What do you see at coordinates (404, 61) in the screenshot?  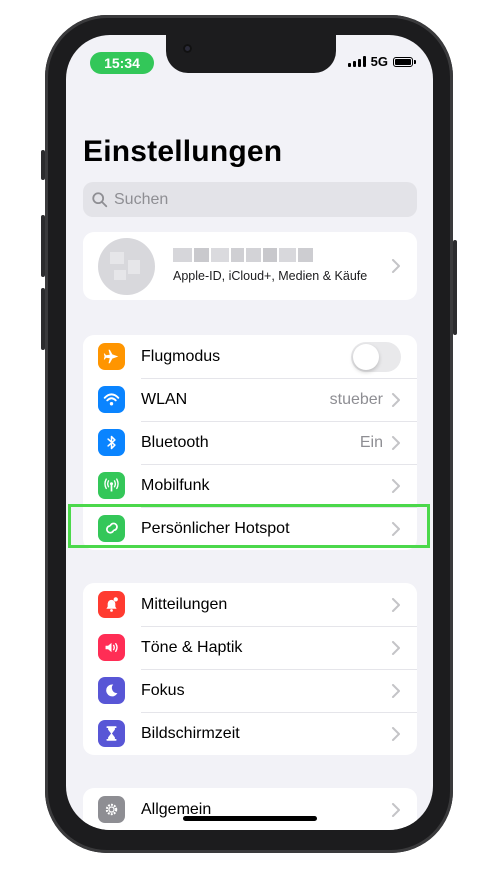 I see `battery-icon` at bounding box center [404, 61].